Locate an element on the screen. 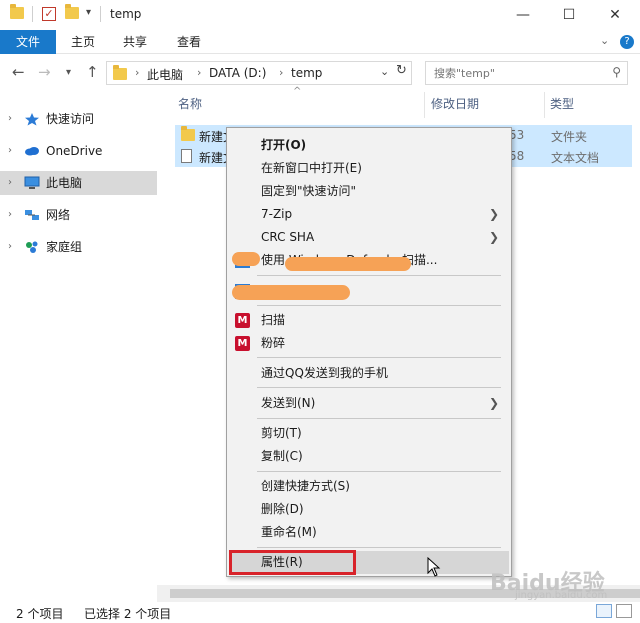 The image size is (640, 623). window-title: temp is located at coordinates (126, 14).